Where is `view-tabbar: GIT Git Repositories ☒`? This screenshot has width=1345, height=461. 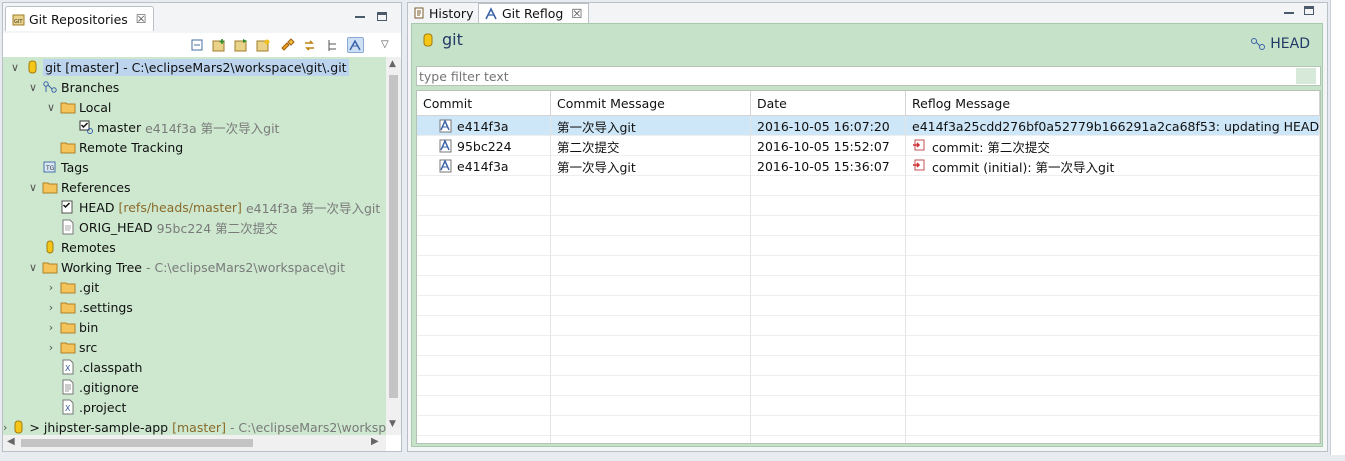
view-tabbar: GIT Git Repositories ☒ is located at coordinates (202, 18).